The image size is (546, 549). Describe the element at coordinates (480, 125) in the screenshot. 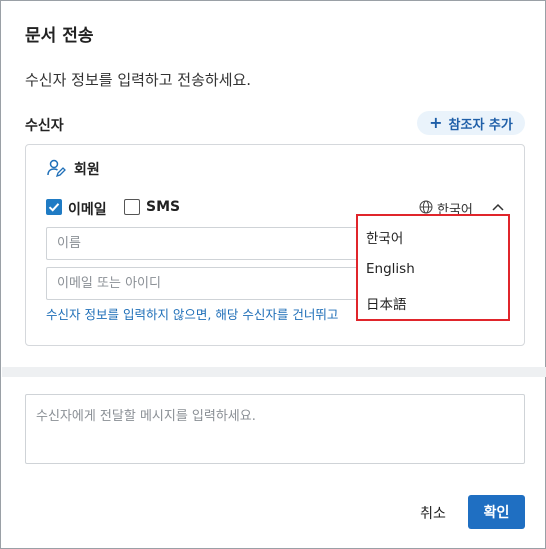

I see `add-reference-label: 참조자 추가` at that location.